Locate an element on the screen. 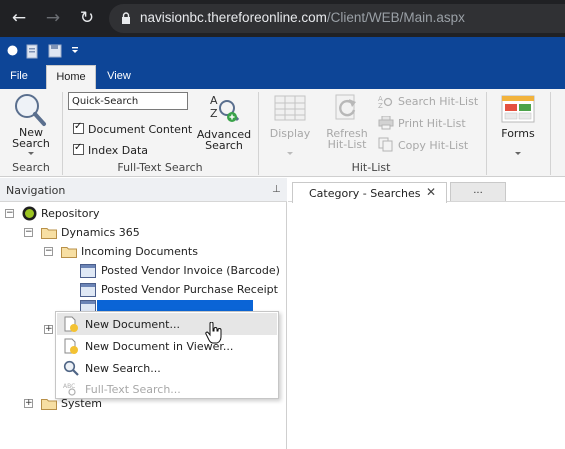  tab-category-searches: Category - Searches ✕ is located at coordinates (369, 192).